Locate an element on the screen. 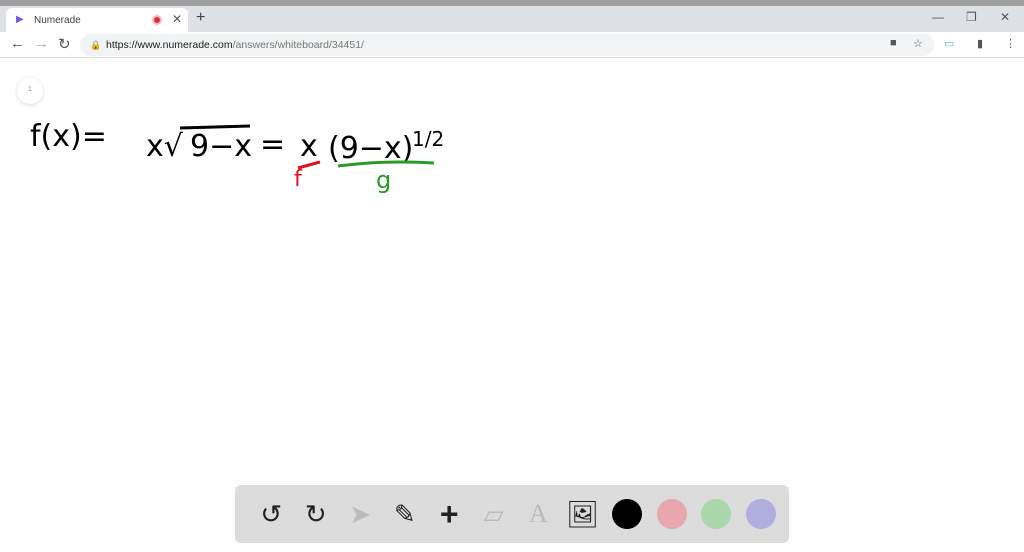  text-tool: A is located at coordinates (538, 514).